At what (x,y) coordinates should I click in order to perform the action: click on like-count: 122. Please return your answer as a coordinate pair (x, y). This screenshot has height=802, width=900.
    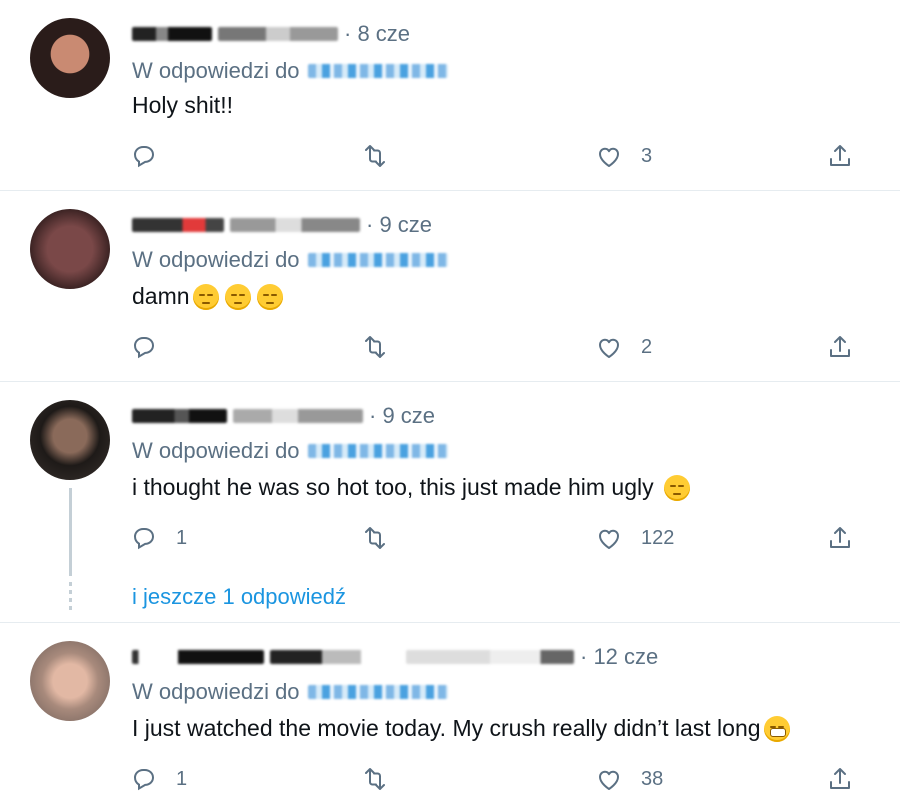
    Looking at the image, I should click on (658, 537).